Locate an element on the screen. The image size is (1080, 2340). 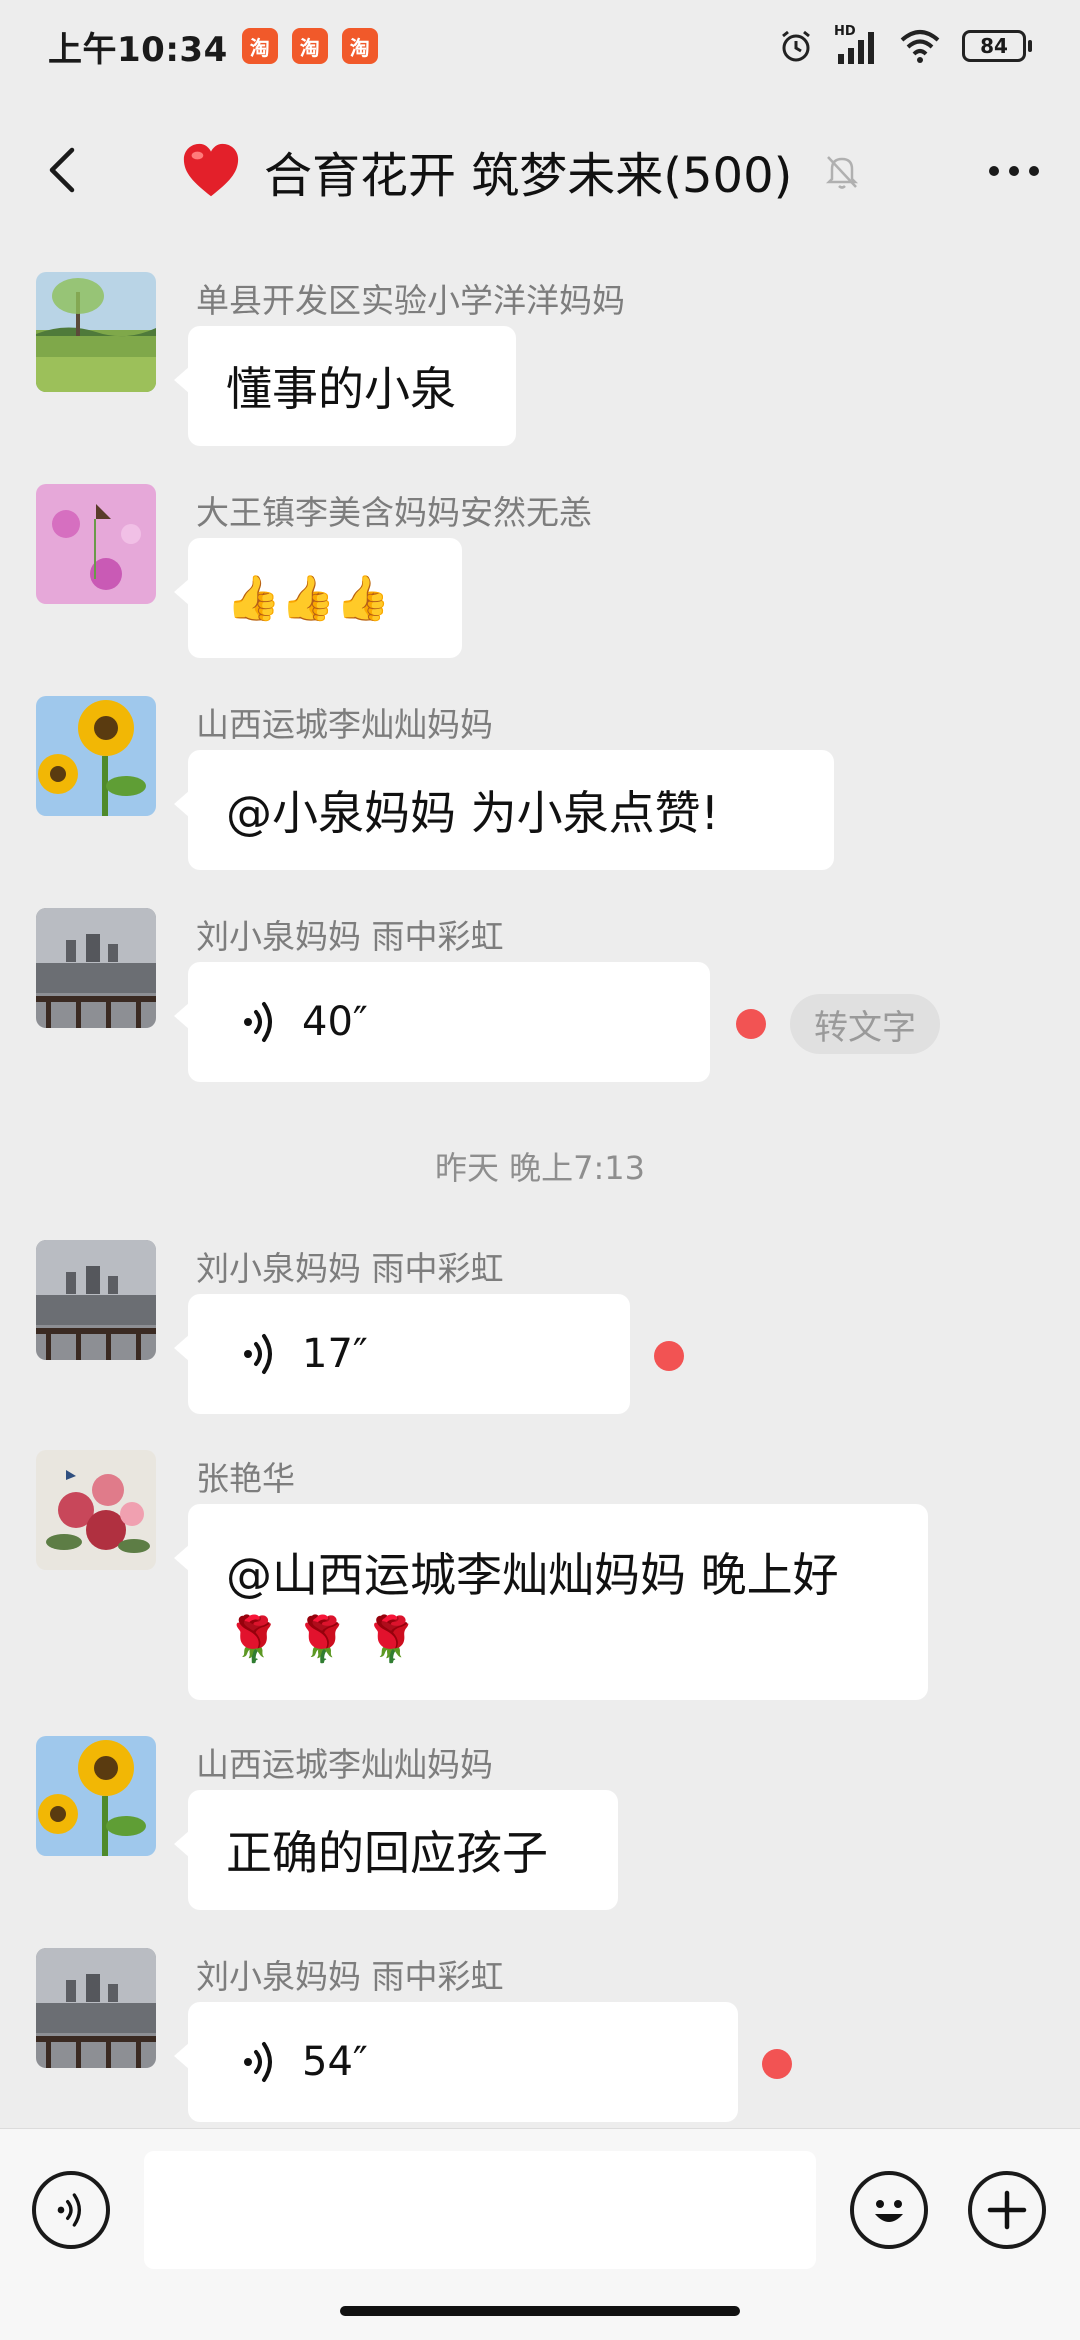
chat-header: 合育花开 筑梦未来(500) is located at coordinates (540, 170).